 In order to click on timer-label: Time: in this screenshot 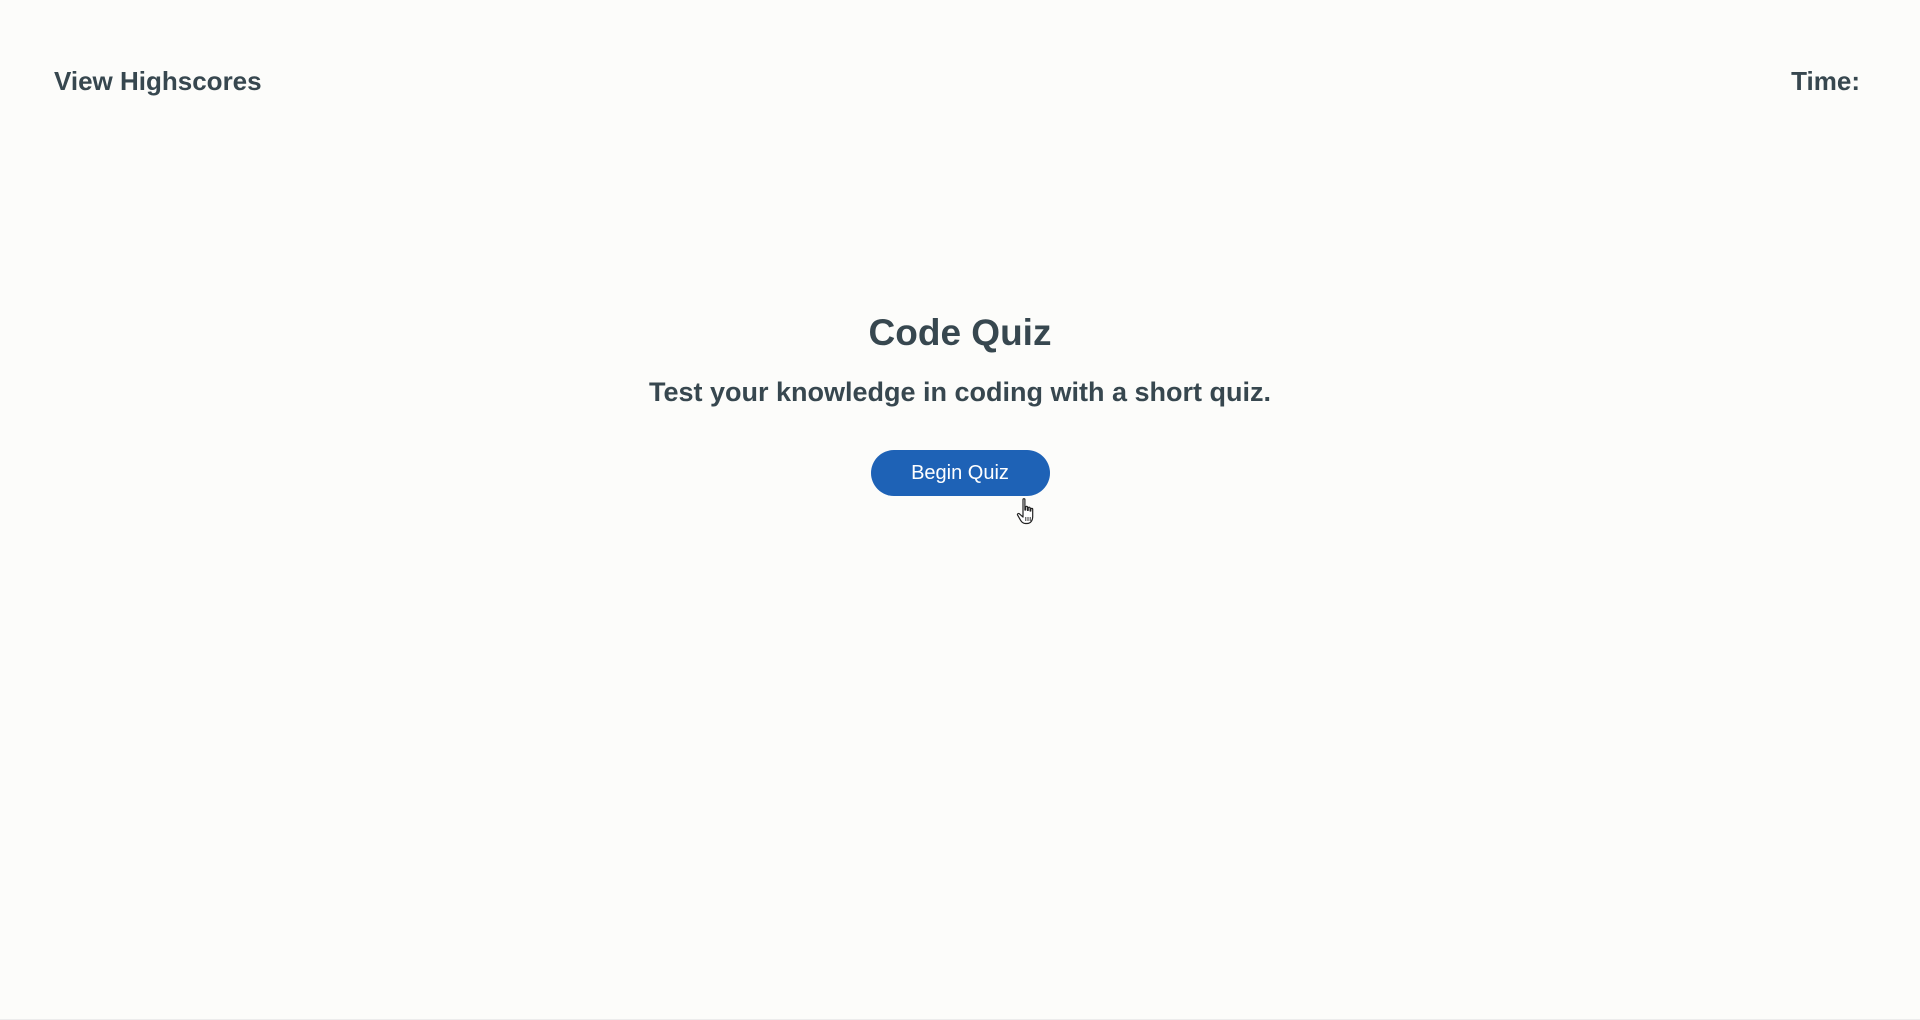, I will do `click(1825, 81)`.